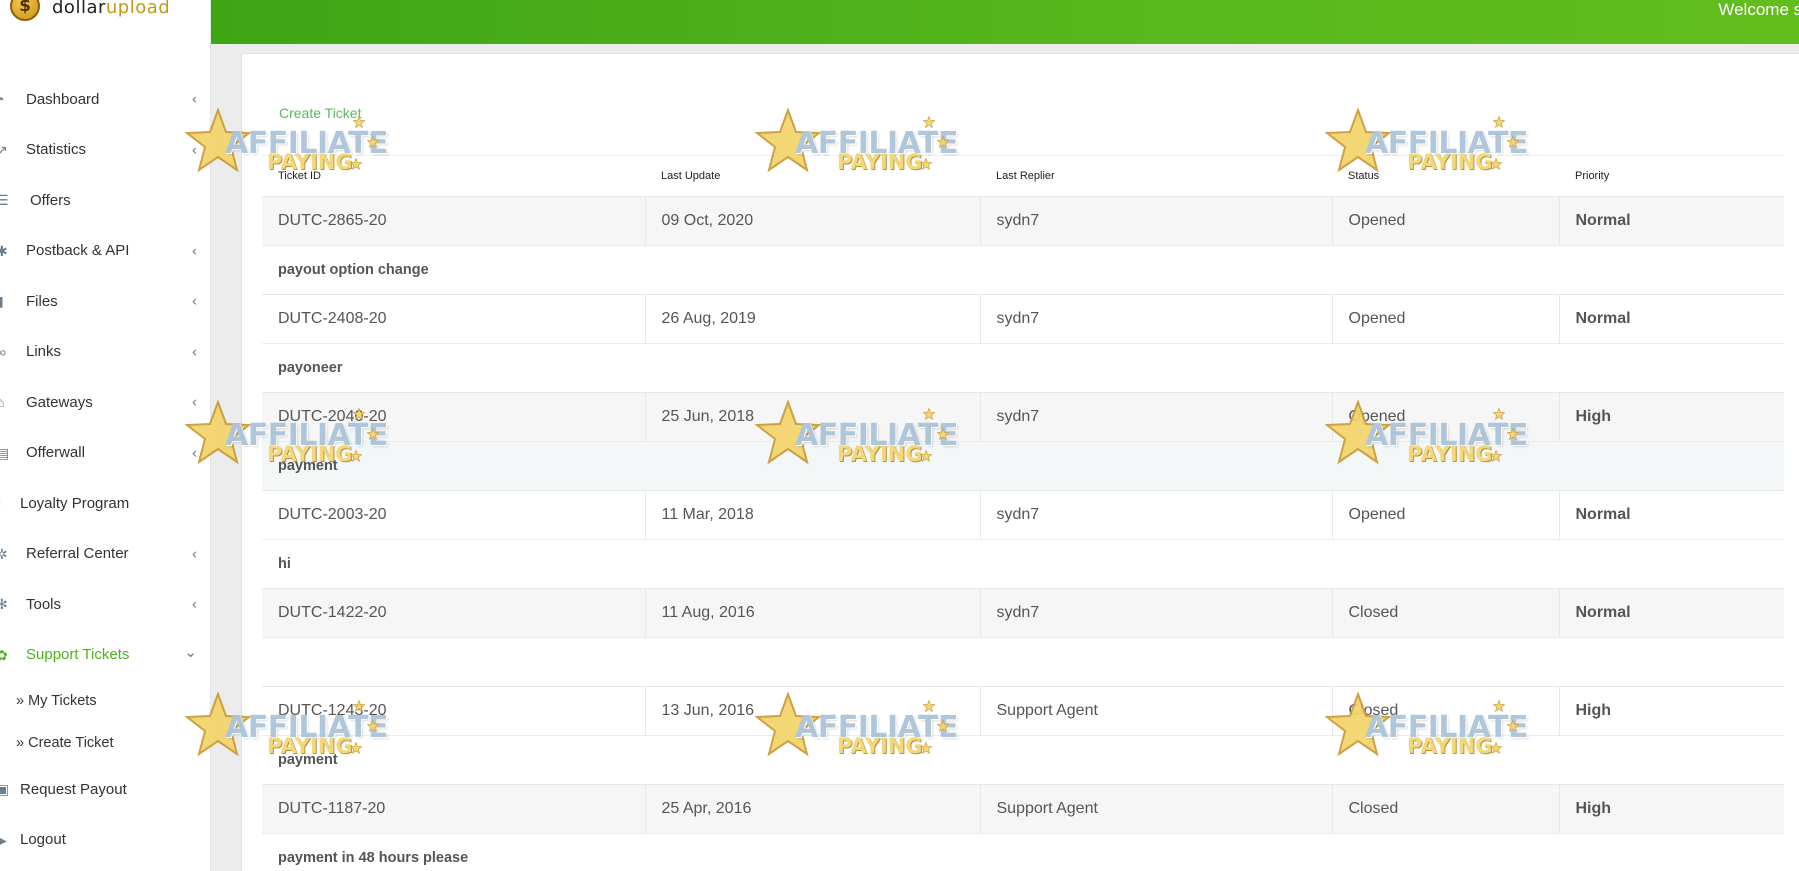  What do you see at coordinates (4, 149) in the screenshot?
I see `chart-icon: ↗` at bounding box center [4, 149].